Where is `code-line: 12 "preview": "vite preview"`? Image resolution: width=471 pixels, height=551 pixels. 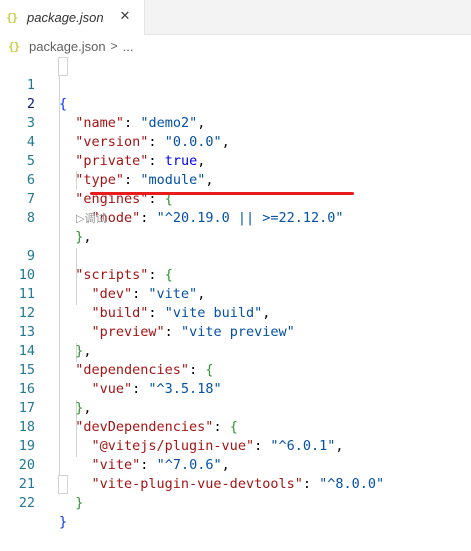 code-line: 12 "preview": "vite preview" is located at coordinates (235, 312).